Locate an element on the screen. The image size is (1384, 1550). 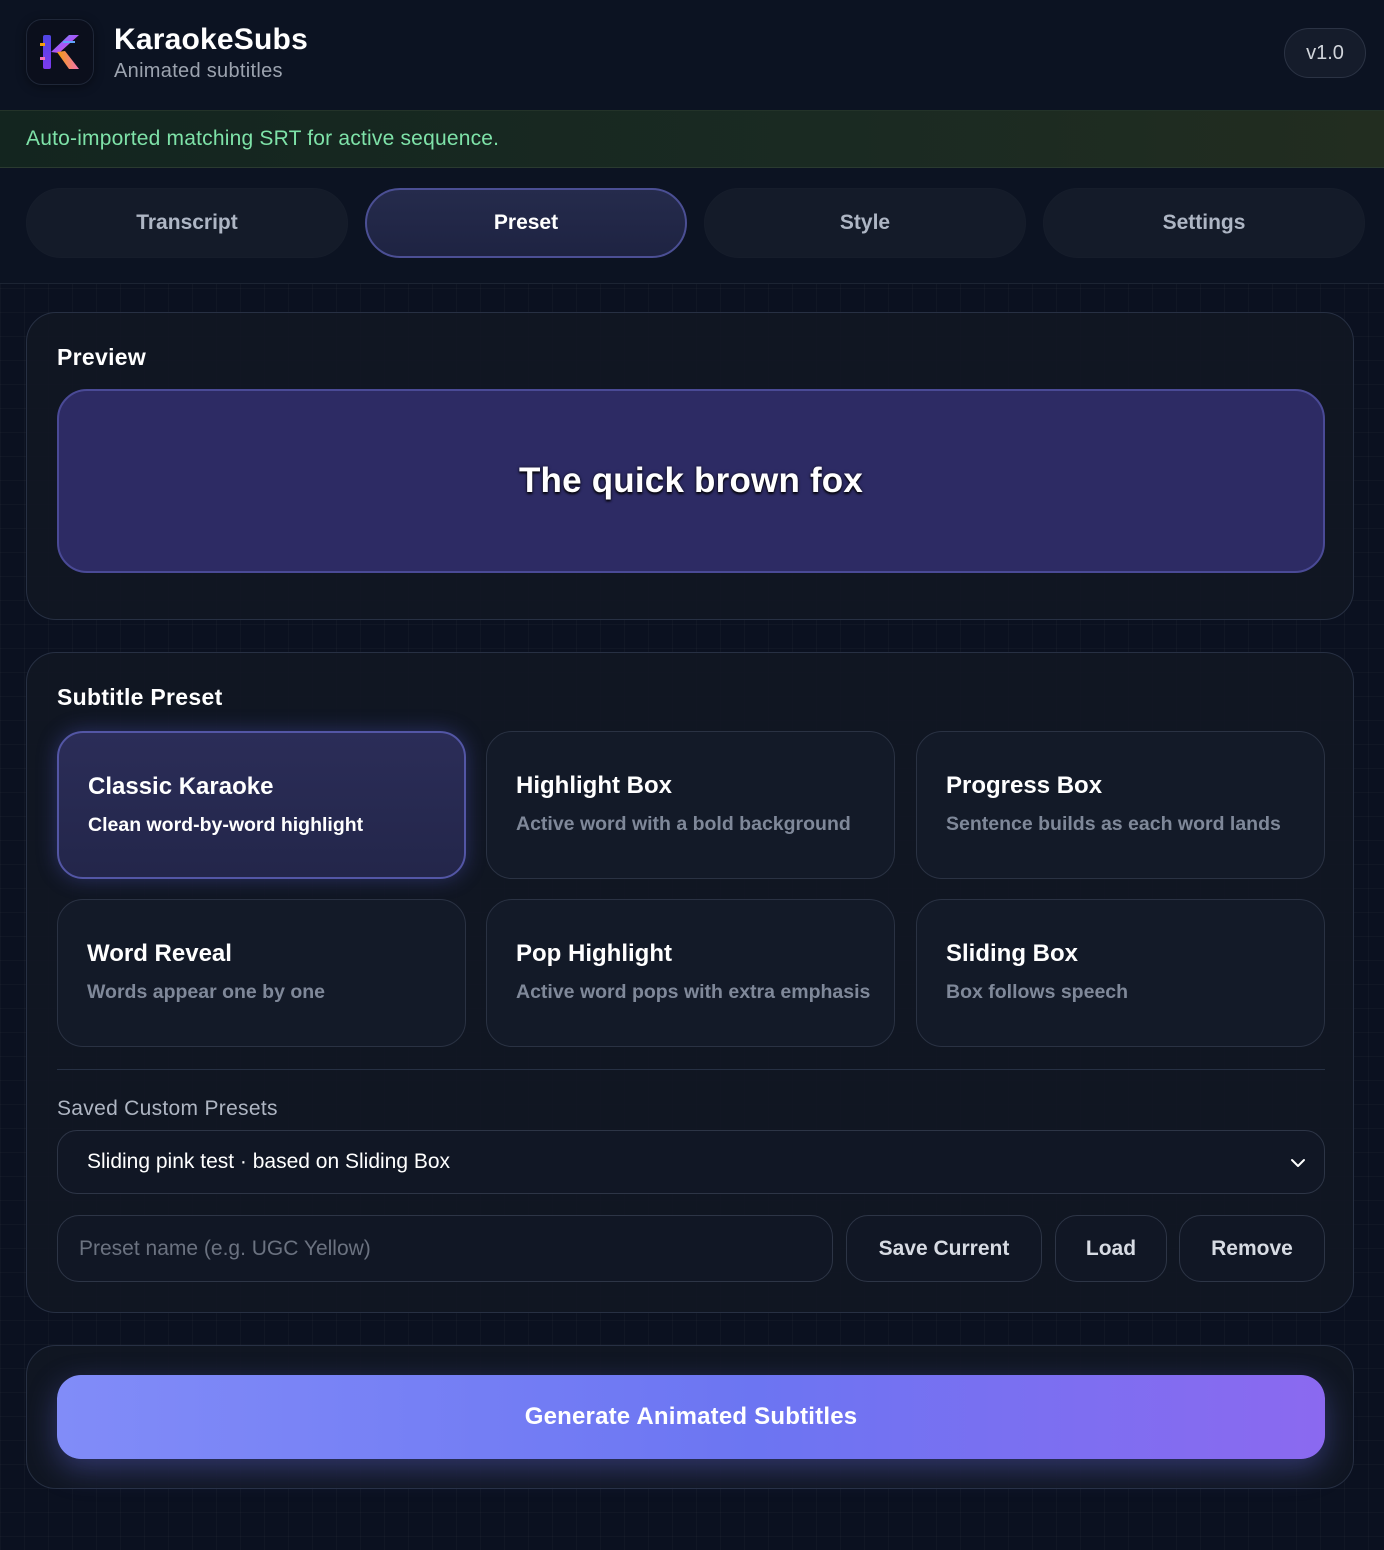
preset-name: Highlight Box is located at coordinates (594, 785).